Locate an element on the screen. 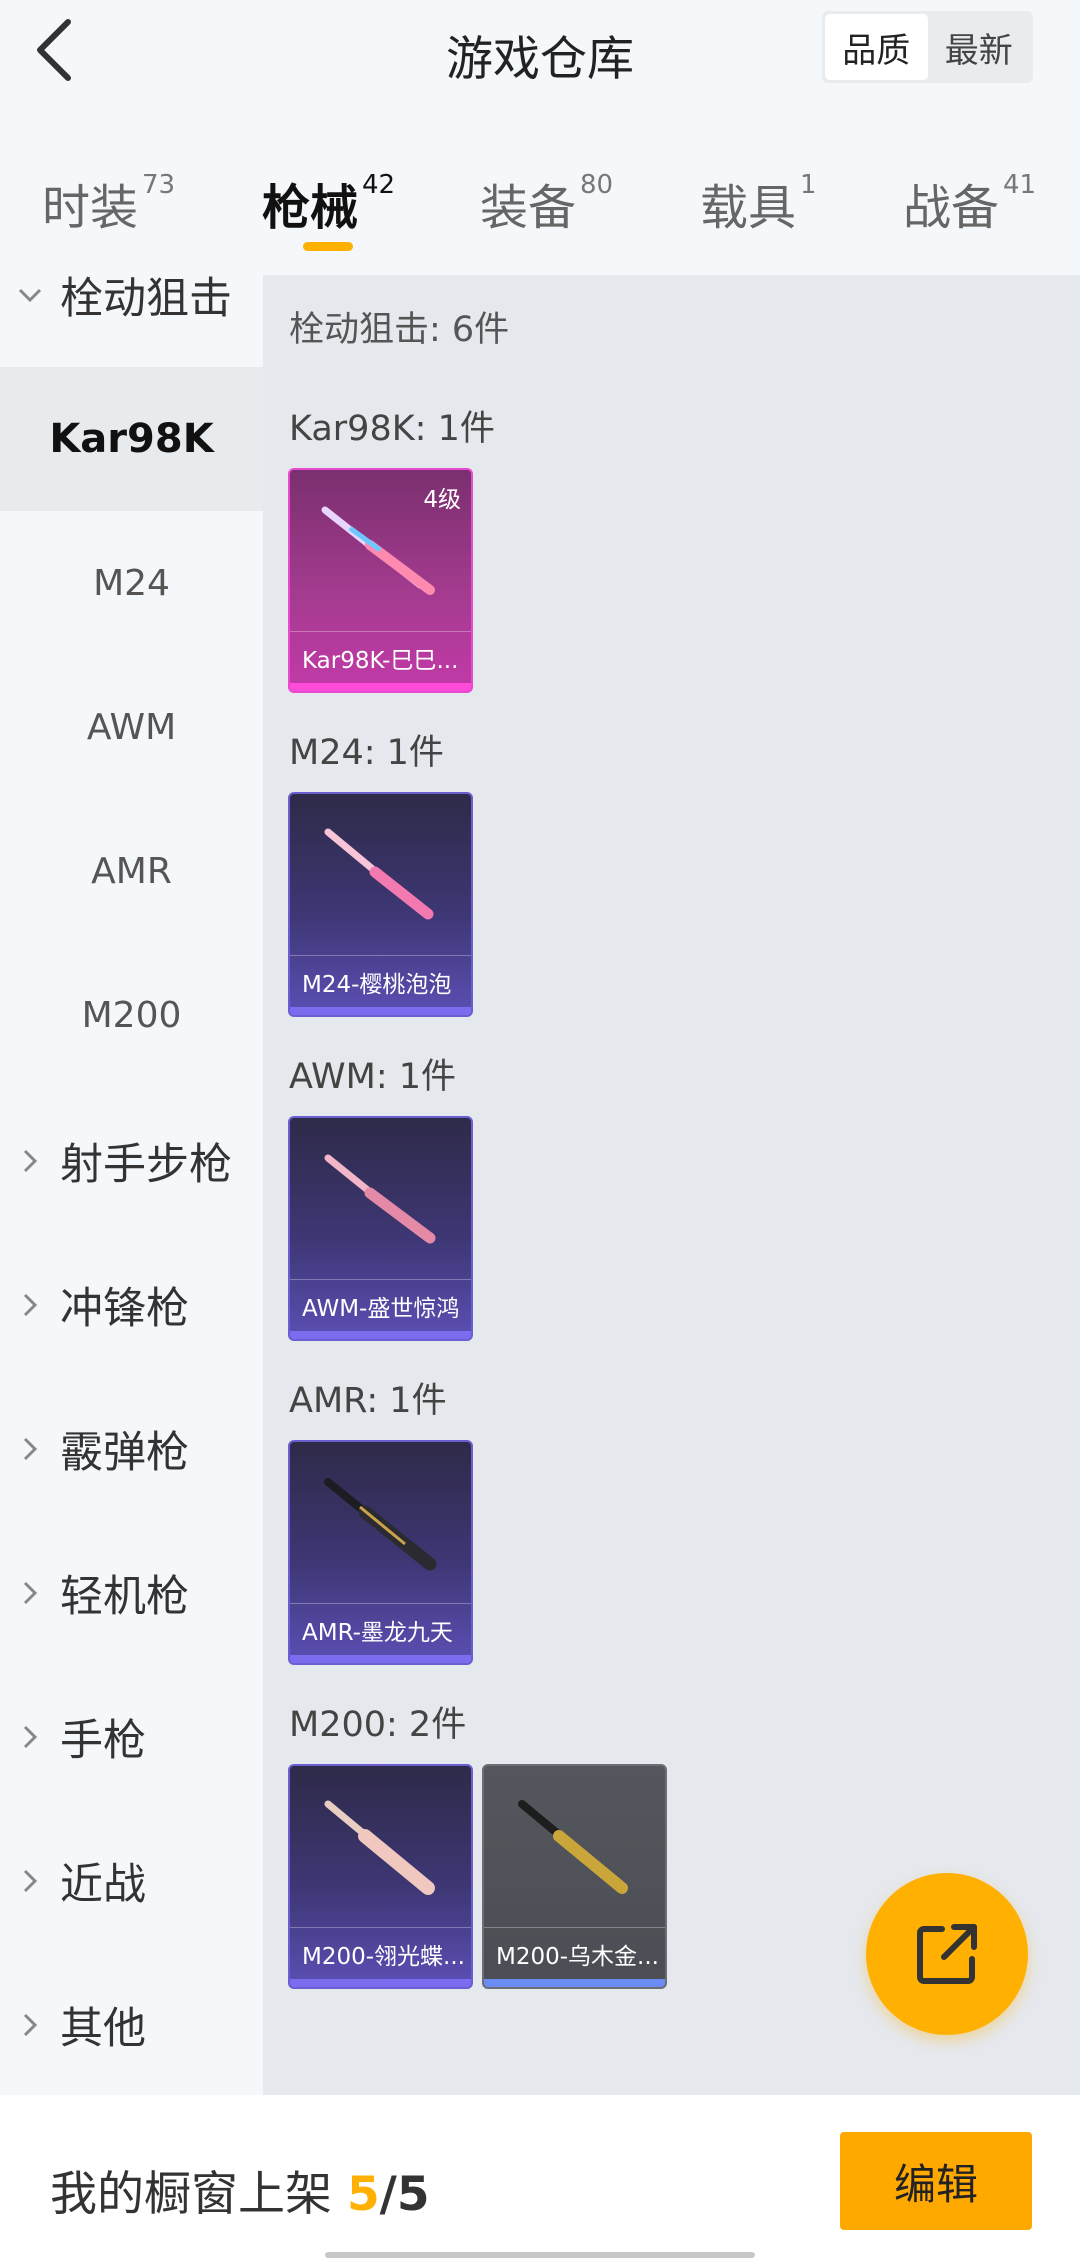  tab-count: 41 is located at coordinates (1020, 185).